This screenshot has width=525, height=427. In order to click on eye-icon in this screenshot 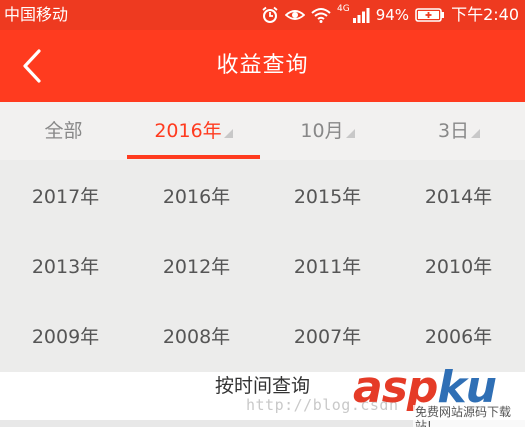, I will do `click(295, 15)`.